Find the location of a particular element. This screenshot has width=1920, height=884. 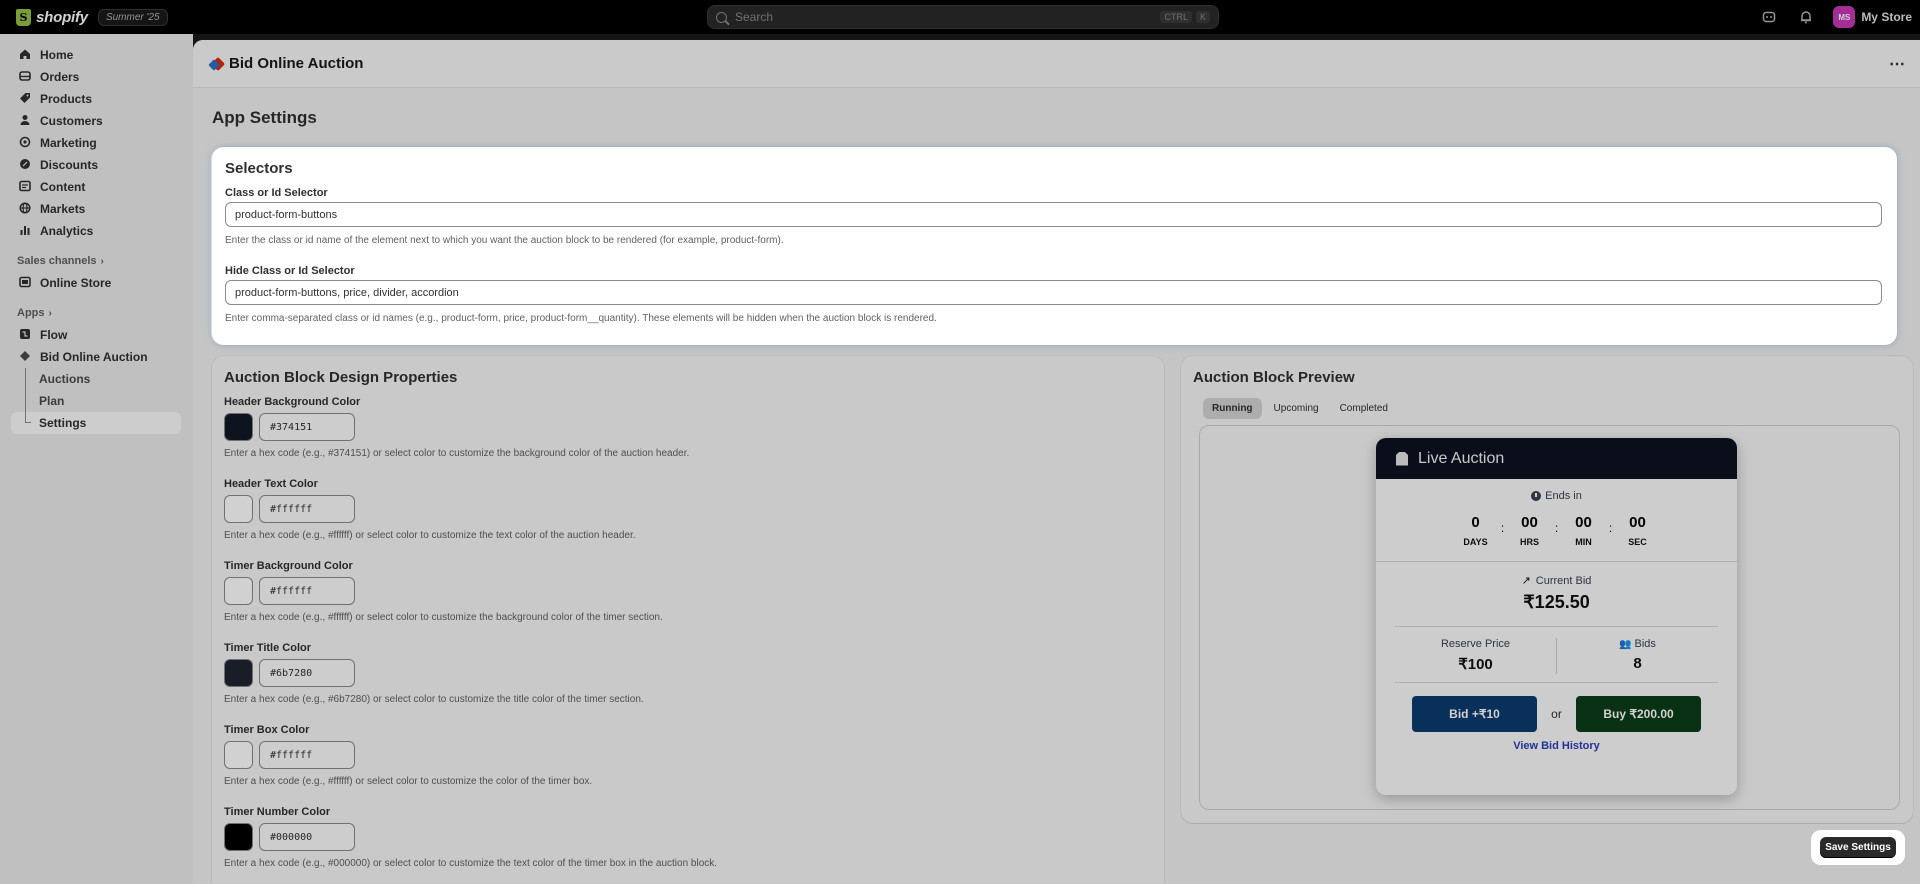

timer-minutes: 00 MIN is located at coordinates (1584, 530).